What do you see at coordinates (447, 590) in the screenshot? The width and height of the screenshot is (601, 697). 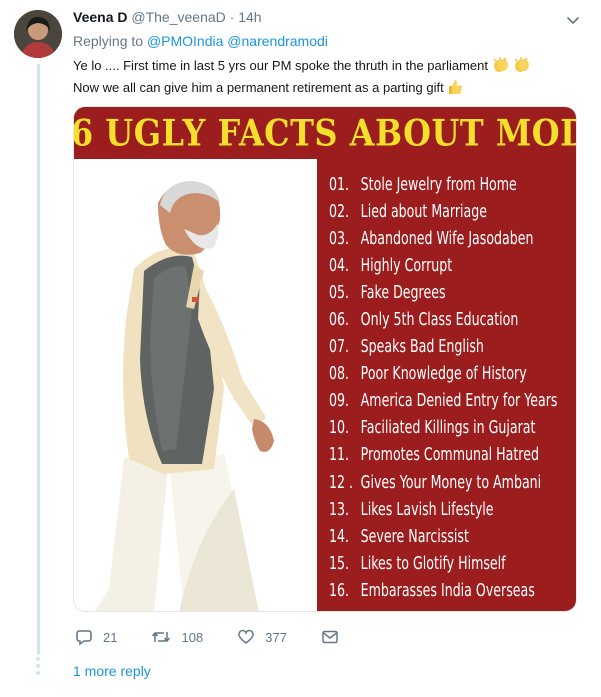 I see `fact-text: Embarasses India Overseas` at bounding box center [447, 590].